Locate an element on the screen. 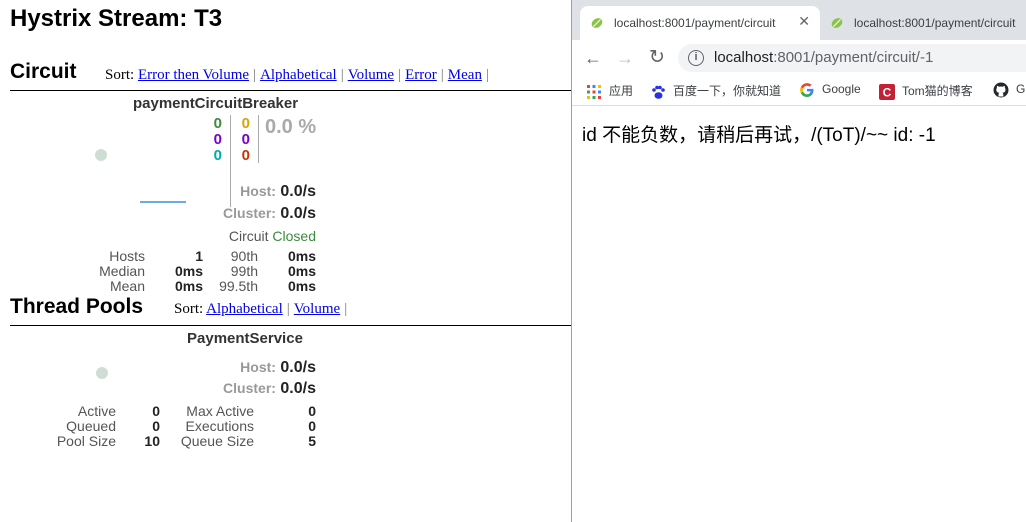  thread-pool-cluster-rate: Cluster: 0.0/s is located at coordinates (269, 389).